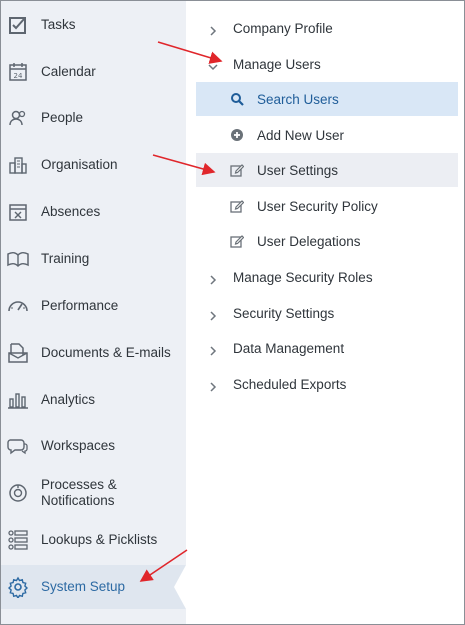 This screenshot has width=465, height=625. Describe the element at coordinates (298, 170) in the screenshot. I see `submenu-label: User Settings` at that location.